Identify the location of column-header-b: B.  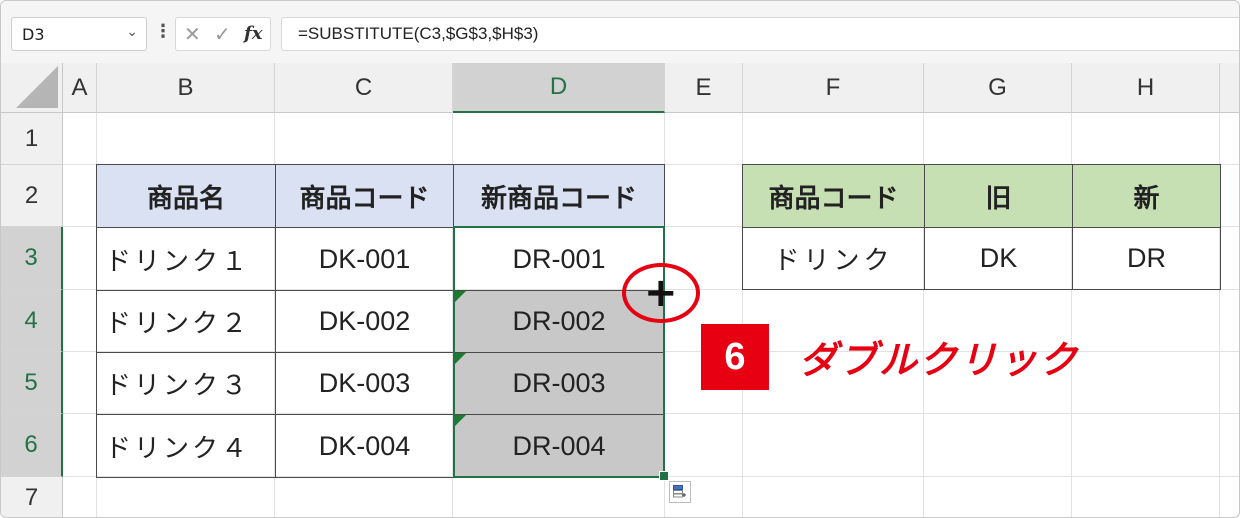
(186, 88).